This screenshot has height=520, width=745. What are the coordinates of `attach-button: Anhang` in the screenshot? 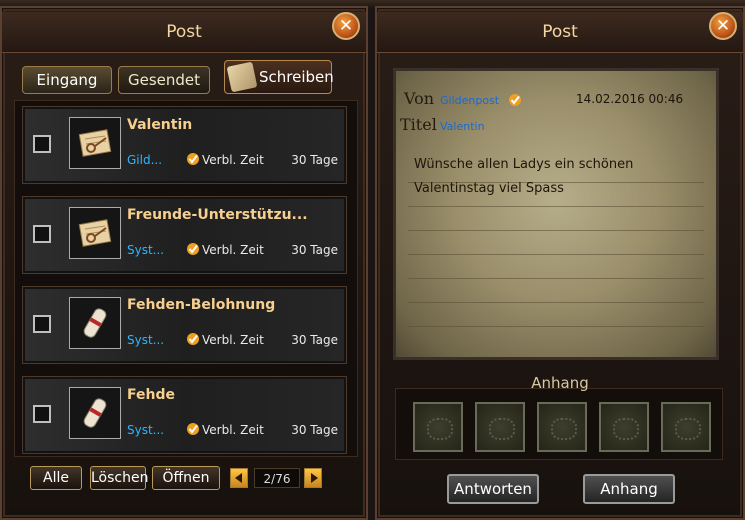 It's located at (629, 489).